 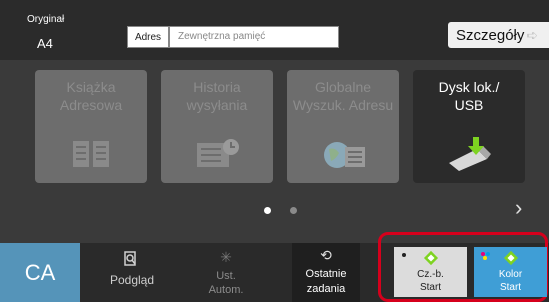 I want to click on original-size: A4, so click(x=45, y=43).